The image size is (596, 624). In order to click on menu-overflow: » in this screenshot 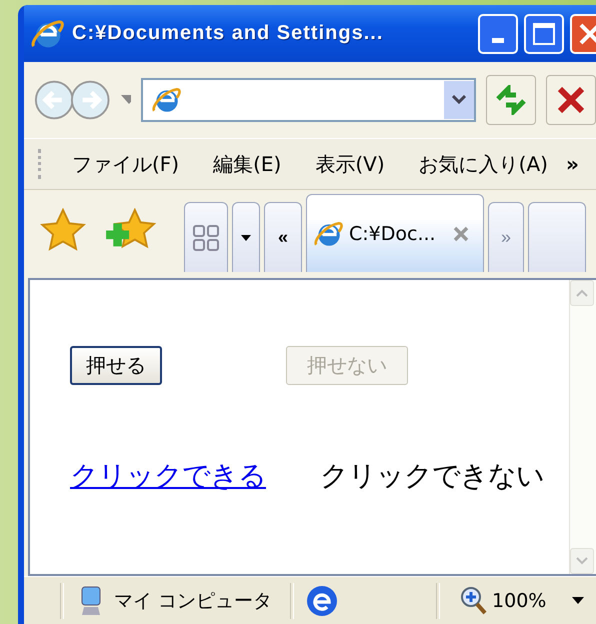, I will do `click(572, 164)`.